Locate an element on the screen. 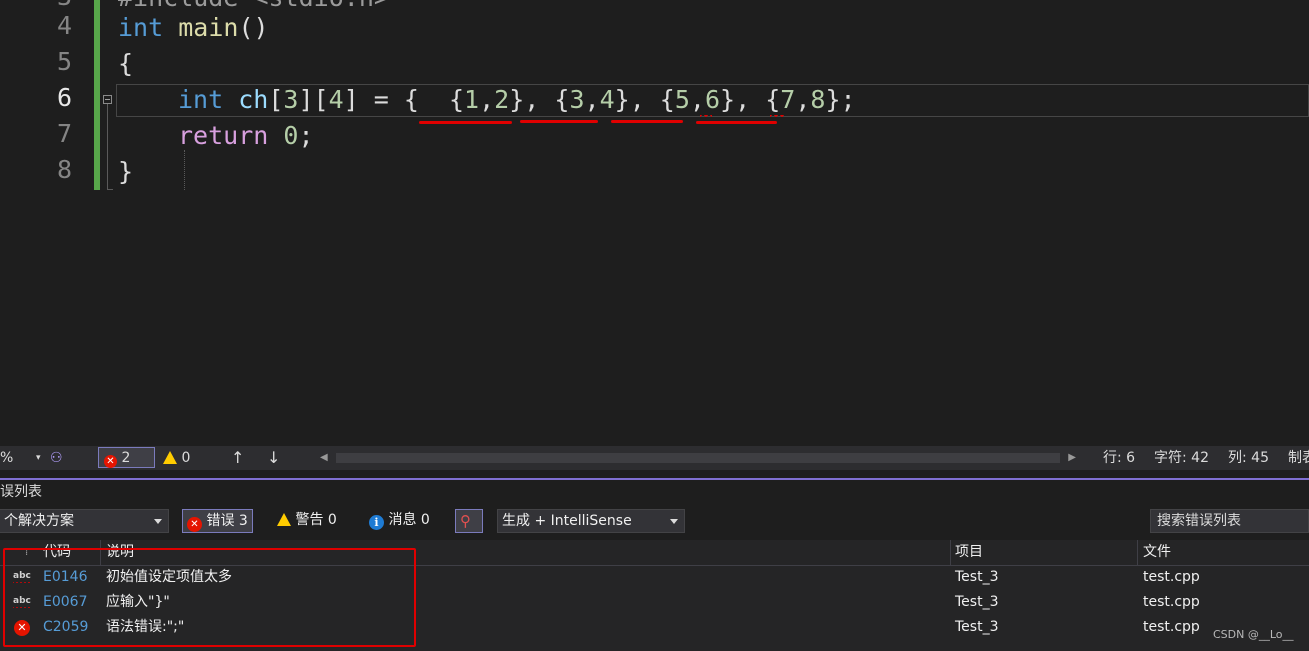 The width and height of the screenshot is (1309, 651). indent-guide is located at coordinates (184, 170).